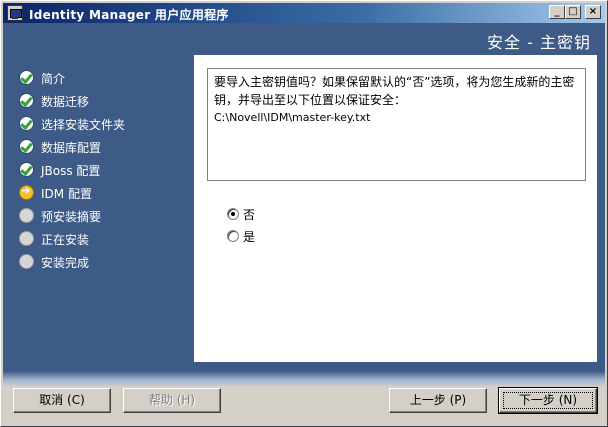  What do you see at coordinates (292, 117) in the screenshot?
I see `key-file-path: C:\Novell\IDM\master-key.txt` at bounding box center [292, 117].